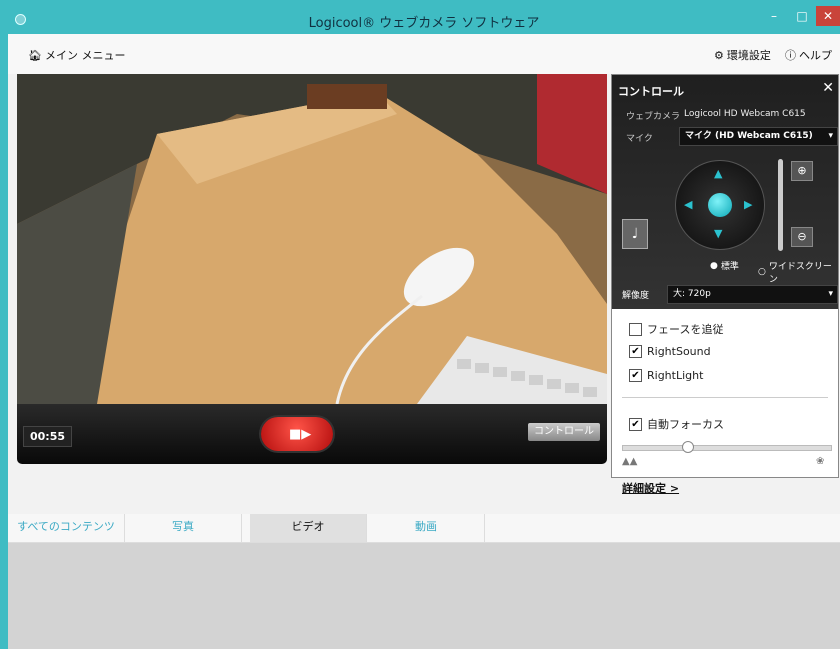  I want to click on title-bar: Logicool® ウェブカメラ ソフトウェア – □ ✕, so click(424, 20).